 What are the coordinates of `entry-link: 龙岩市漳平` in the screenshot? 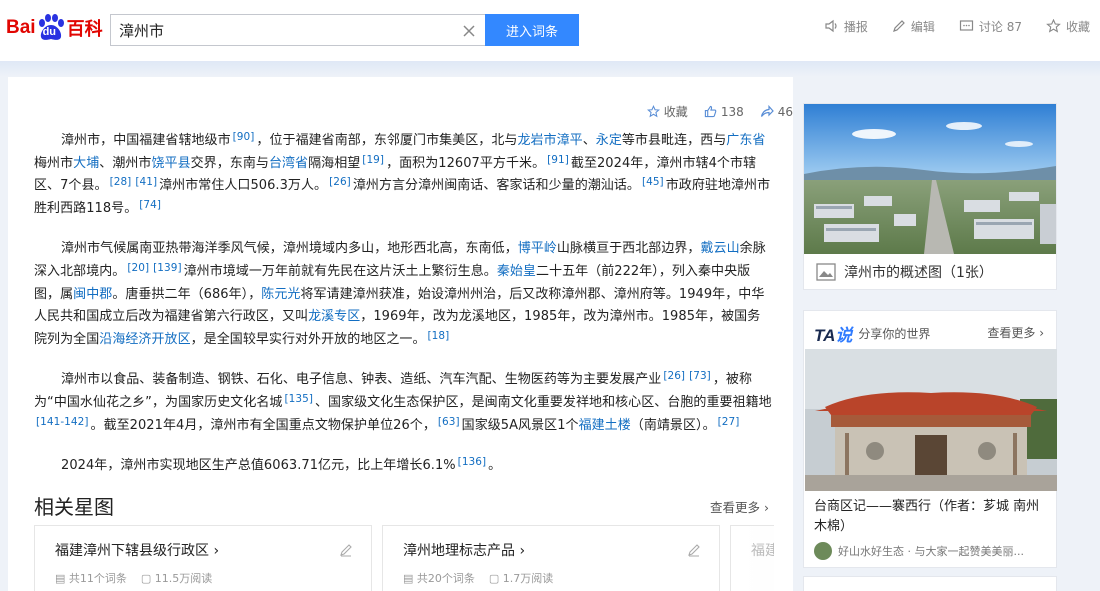 It's located at (549, 140).